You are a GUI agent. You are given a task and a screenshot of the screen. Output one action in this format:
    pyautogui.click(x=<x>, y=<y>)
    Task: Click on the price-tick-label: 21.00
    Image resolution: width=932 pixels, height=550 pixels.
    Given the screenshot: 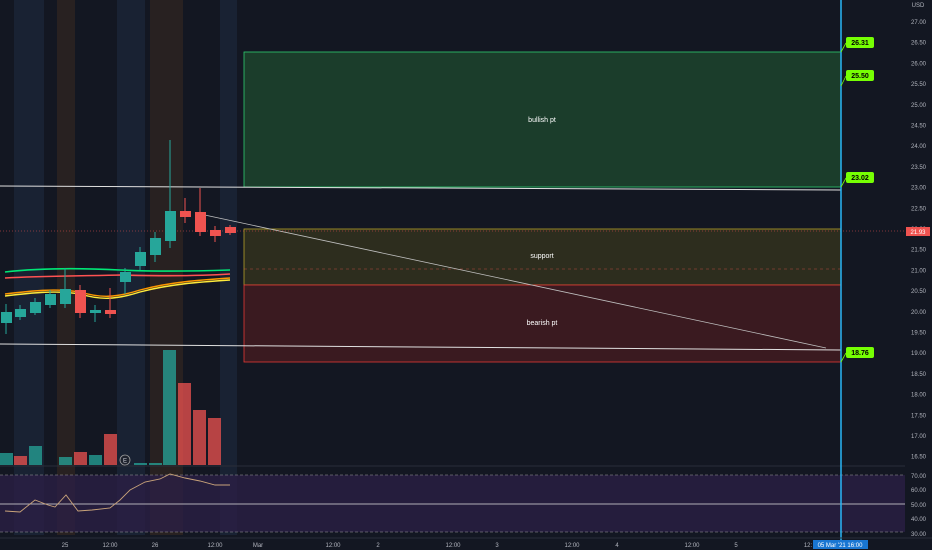 What is the action you would take?
    pyautogui.click(x=919, y=271)
    